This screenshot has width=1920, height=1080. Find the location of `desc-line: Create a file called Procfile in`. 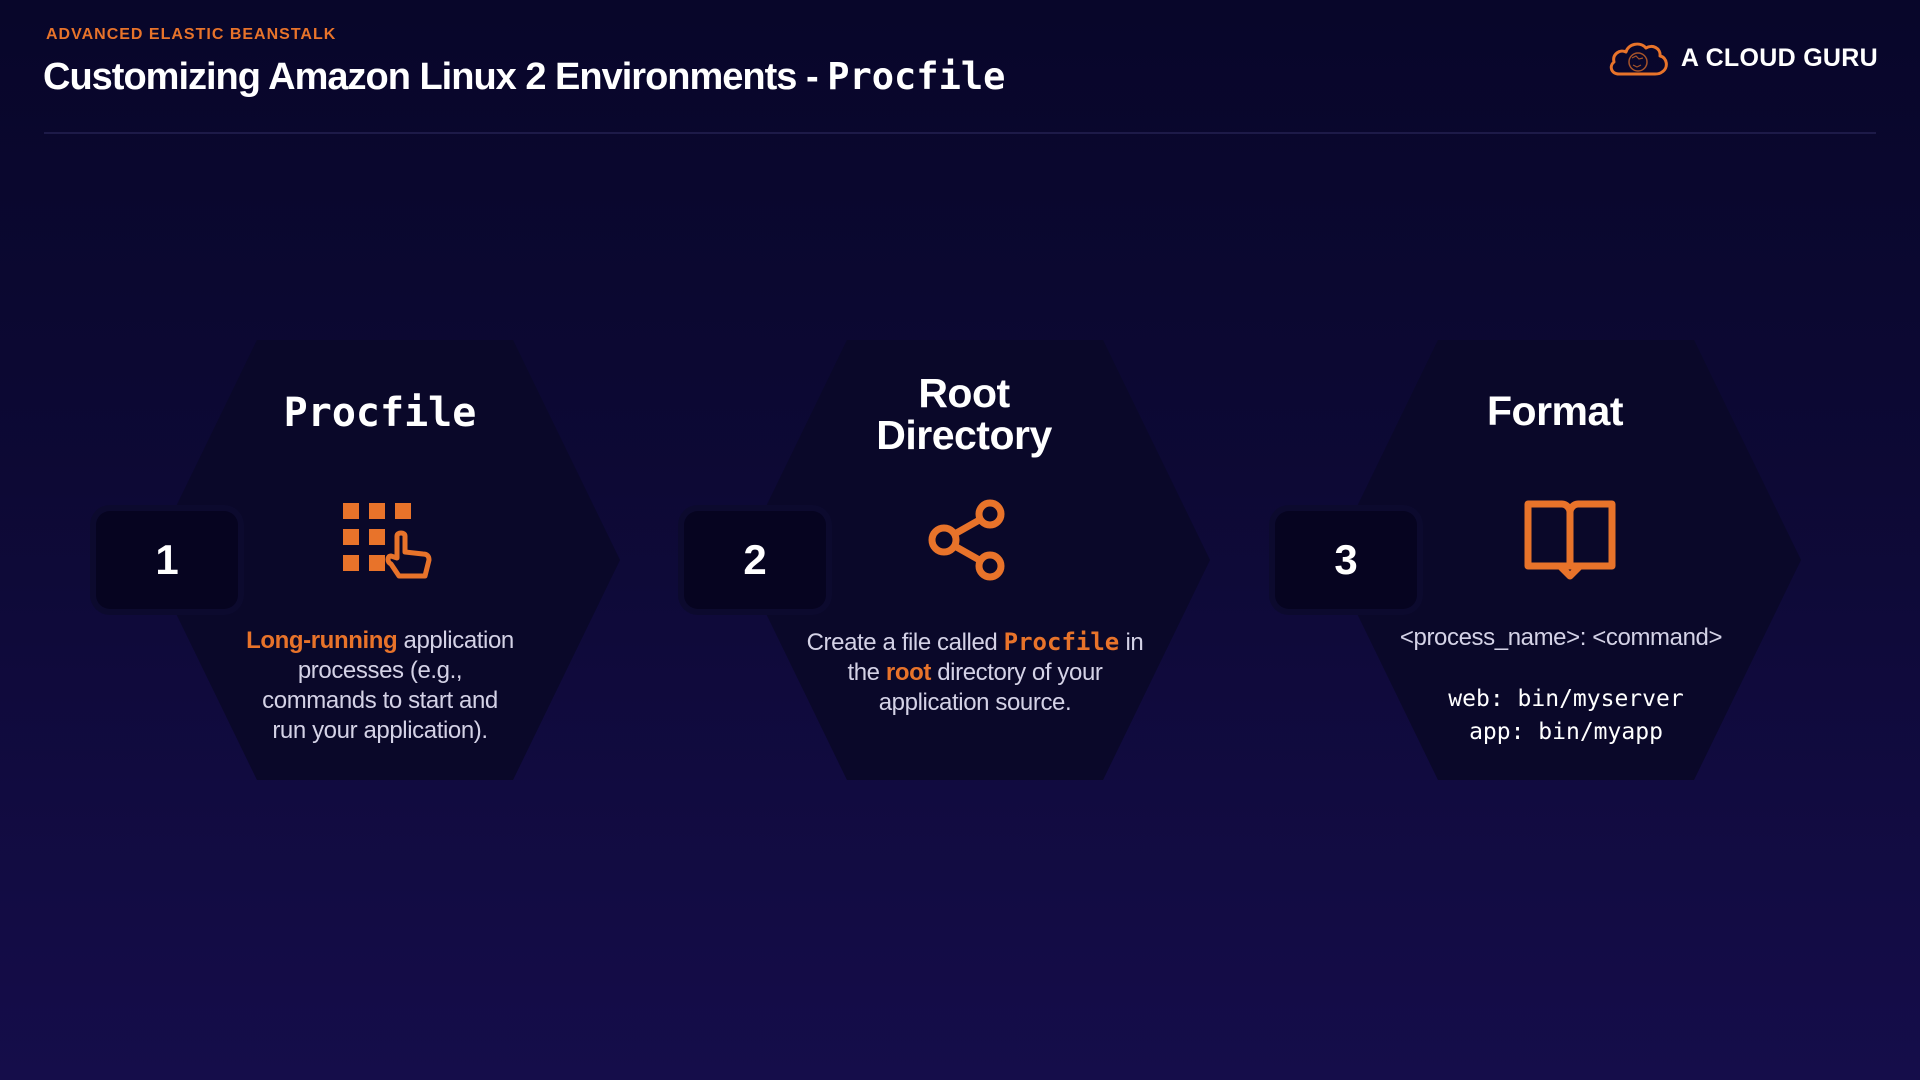

desc-line: Create a file called Procfile in is located at coordinates (975, 642).